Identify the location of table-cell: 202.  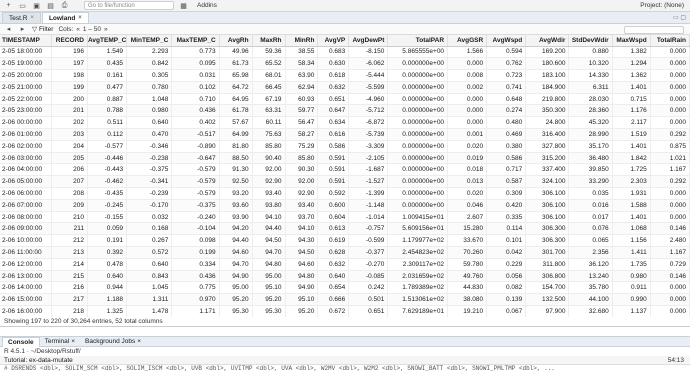
(69, 123).